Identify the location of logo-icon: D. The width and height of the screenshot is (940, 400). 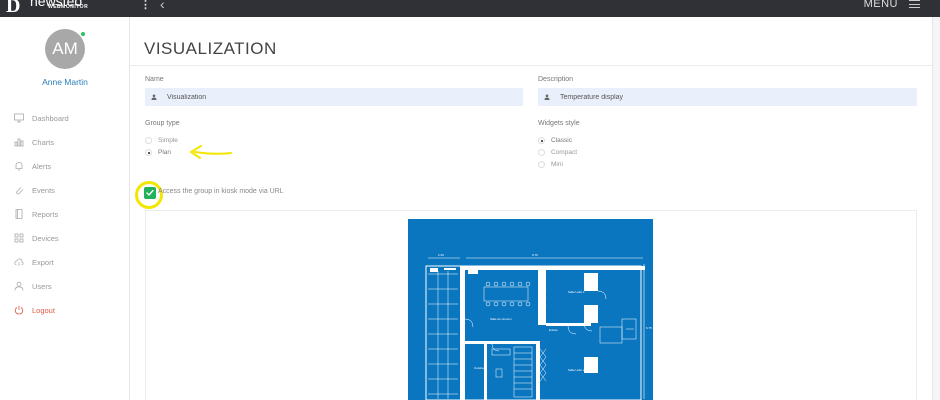
(13, 8).